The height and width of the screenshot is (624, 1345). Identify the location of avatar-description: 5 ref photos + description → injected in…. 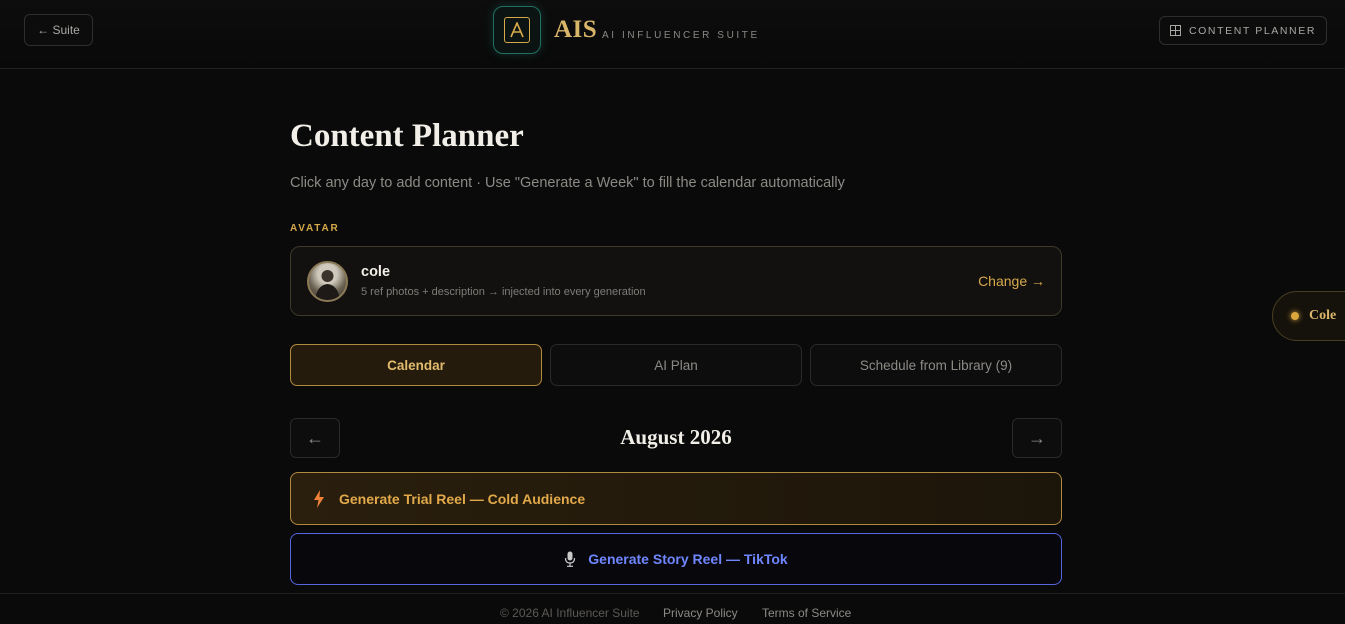
(503, 292).